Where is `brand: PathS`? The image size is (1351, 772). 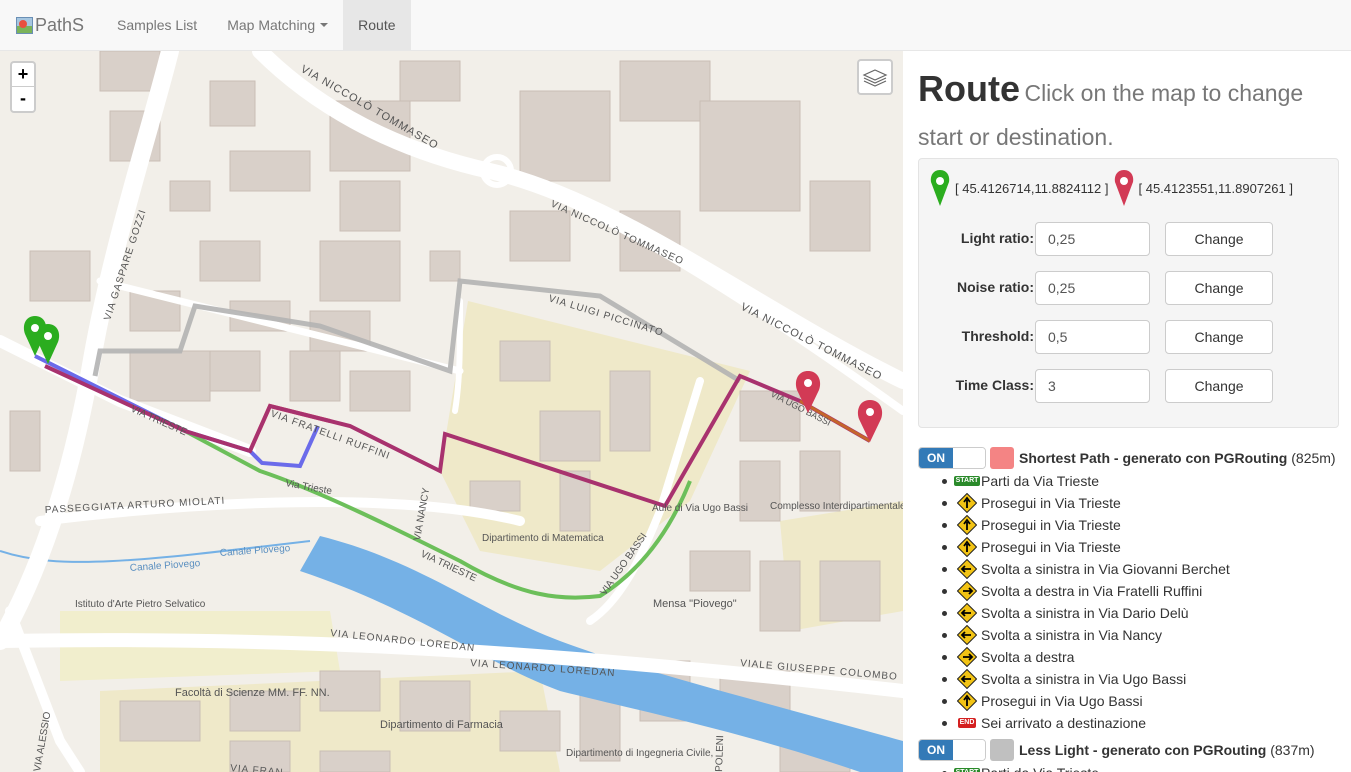
brand: PathS is located at coordinates (51, 25).